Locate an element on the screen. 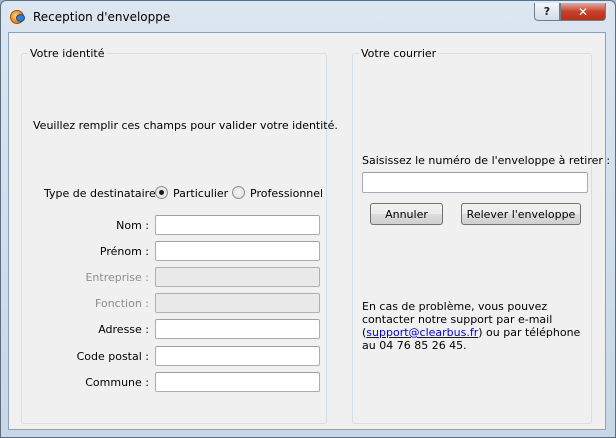  radio-particulier is located at coordinates (161, 192).